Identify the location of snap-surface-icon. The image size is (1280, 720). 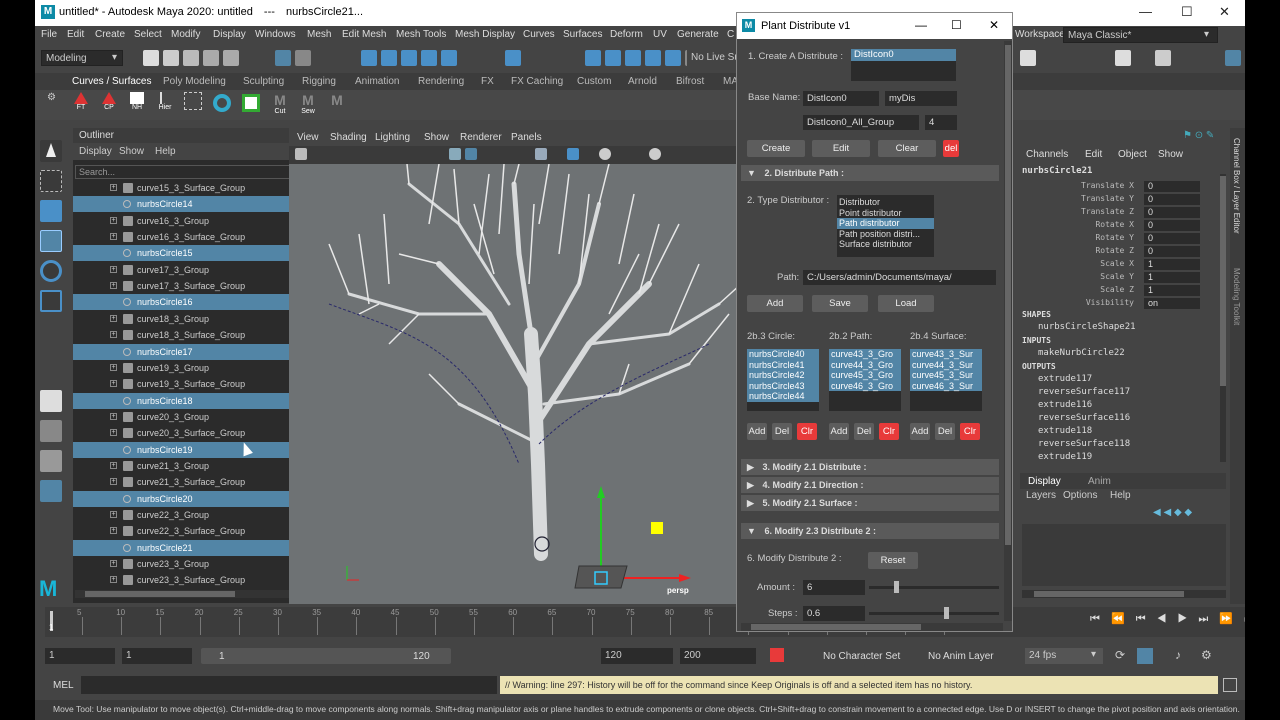
(449, 58).